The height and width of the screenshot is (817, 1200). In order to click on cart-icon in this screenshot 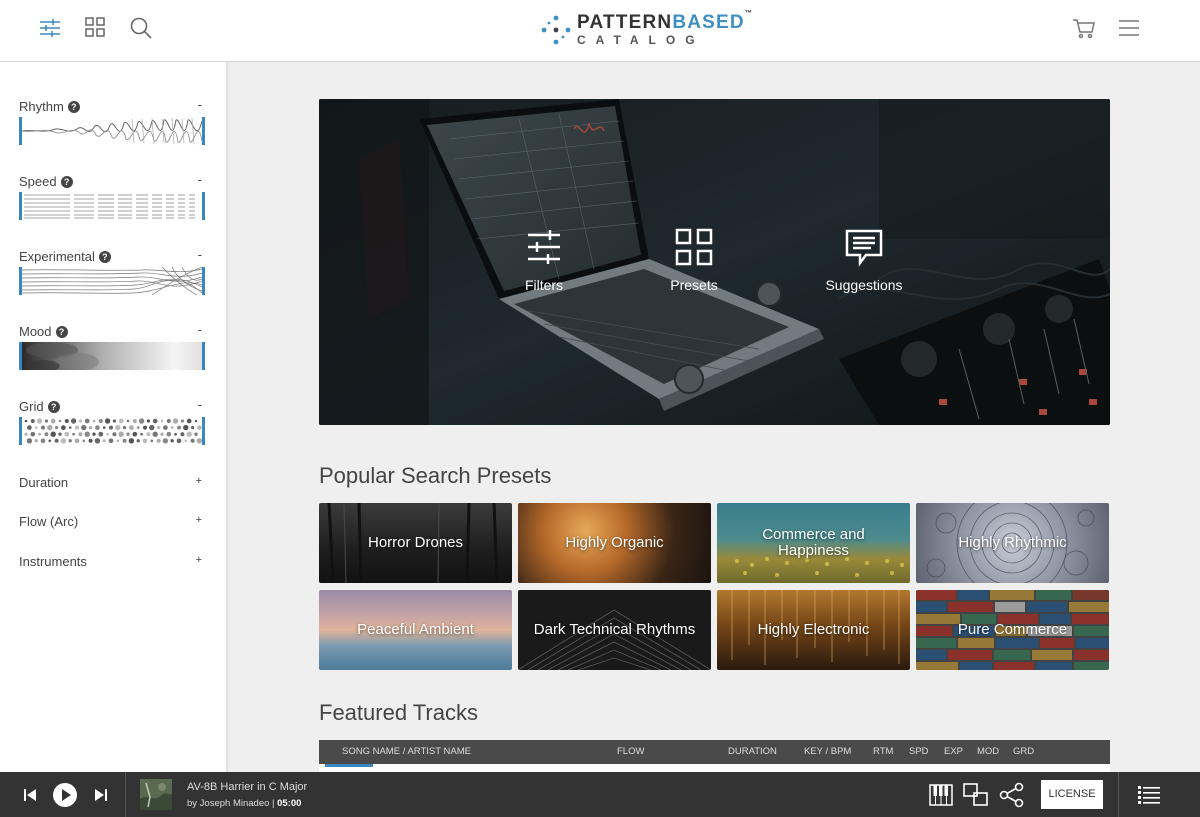, I will do `click(1085, 29)`.